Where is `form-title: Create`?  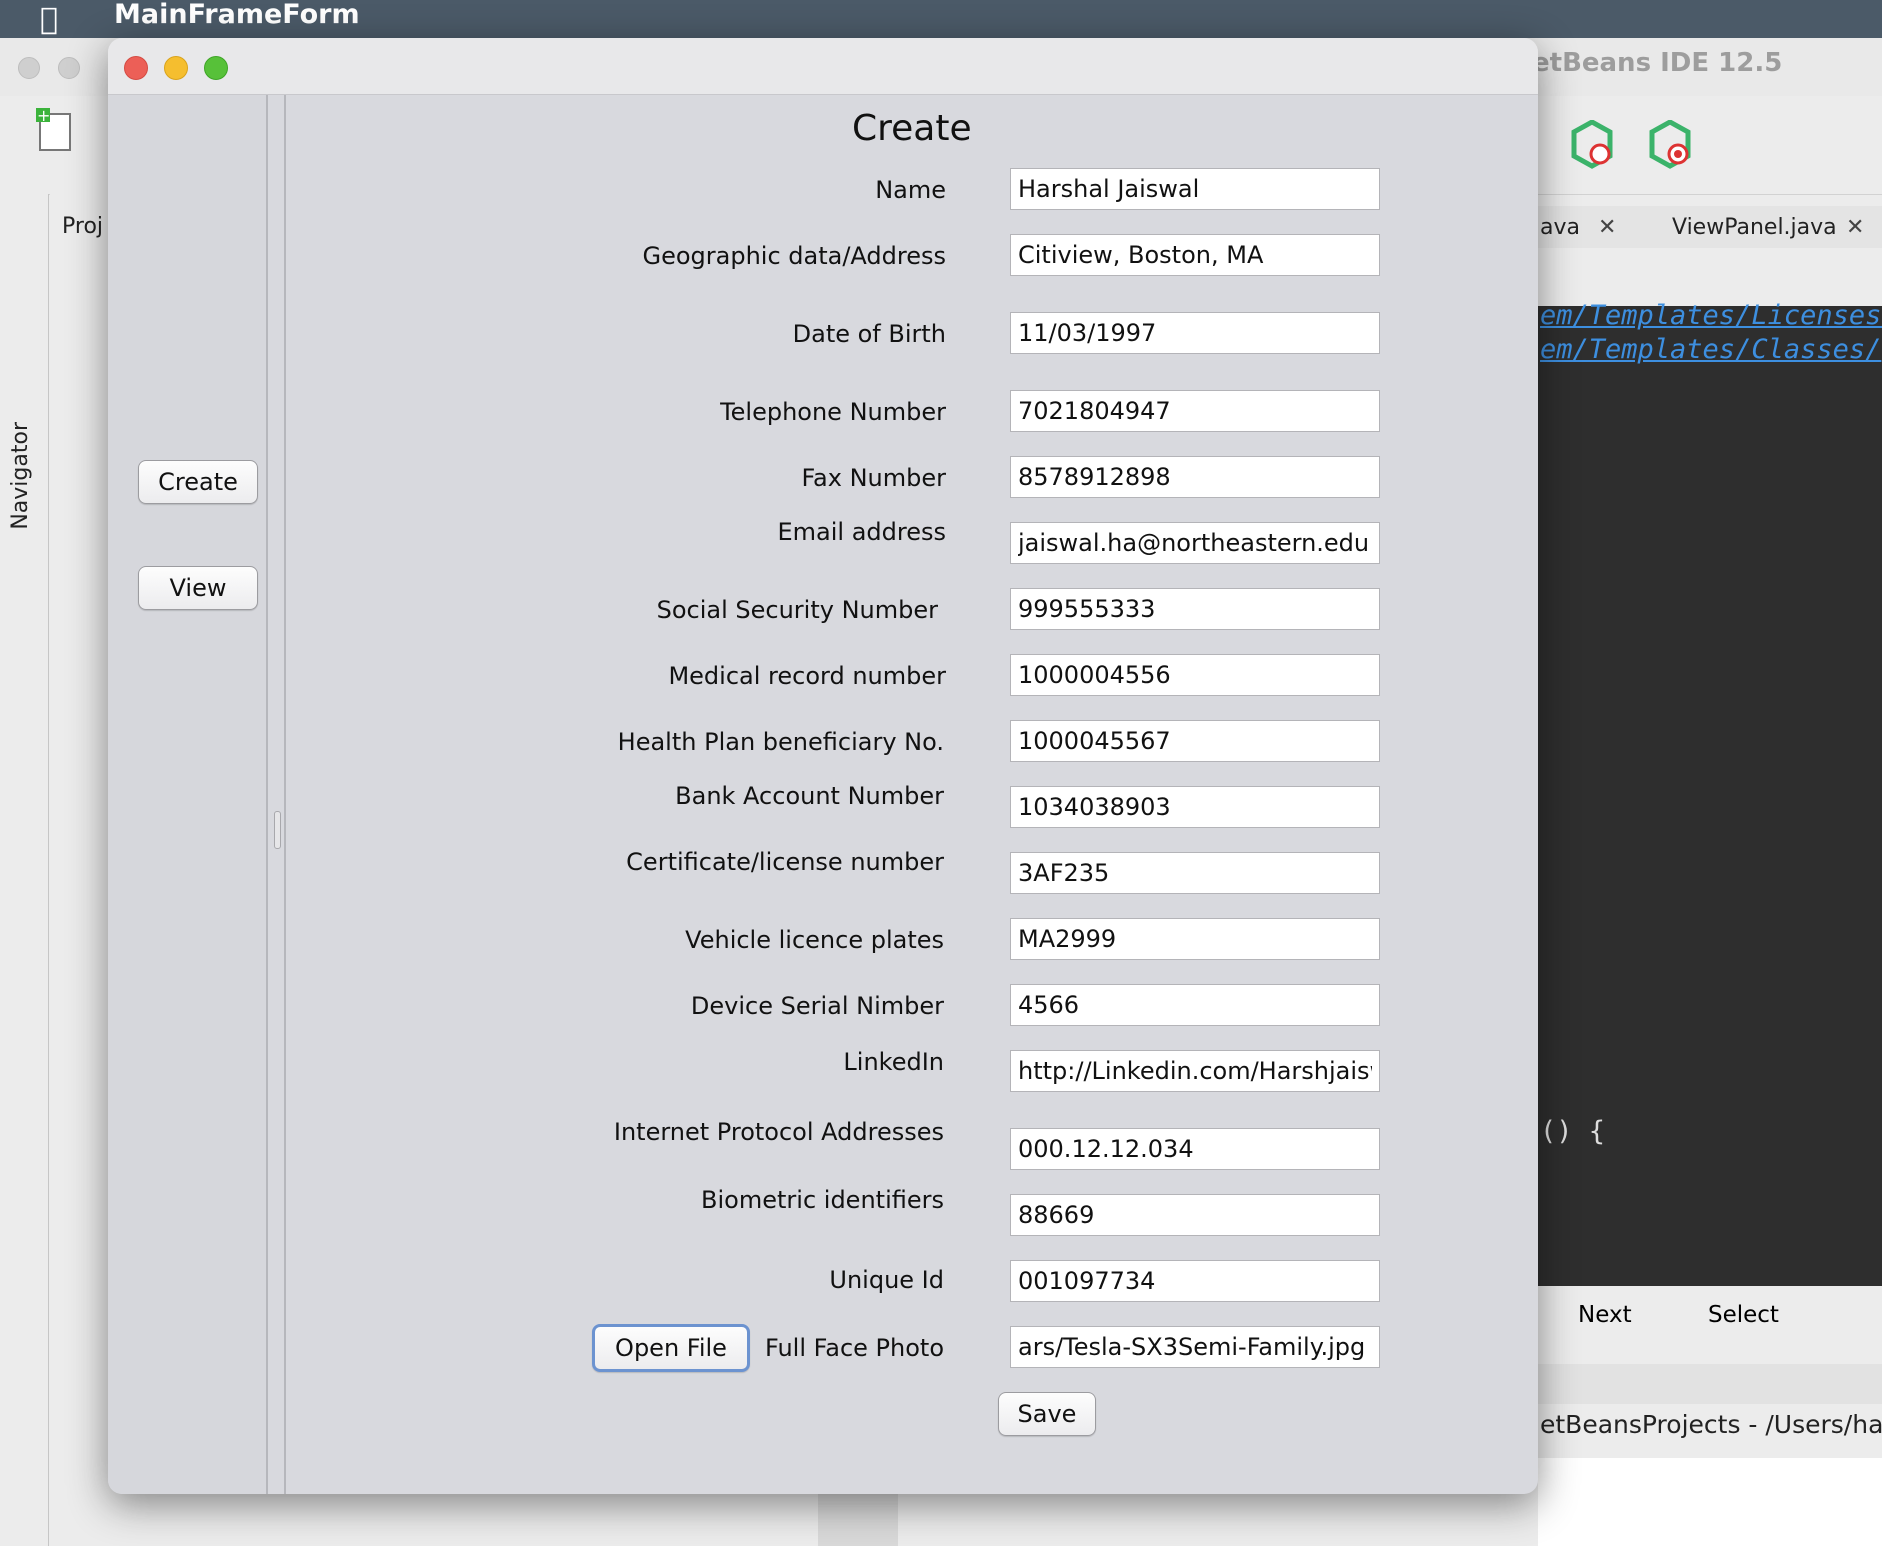 form-title: Create is located at coordinates (912, 128).